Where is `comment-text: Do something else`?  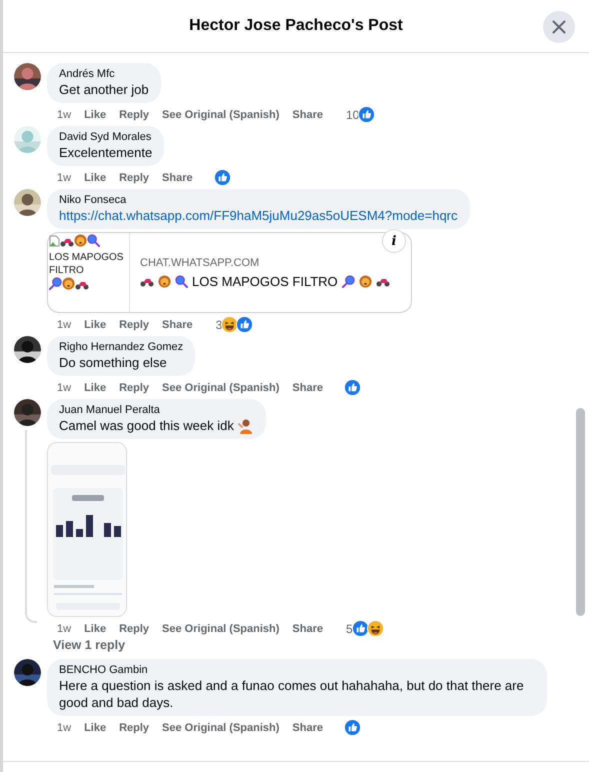 comment-text: Do something else is located at coordinates (113, 362).